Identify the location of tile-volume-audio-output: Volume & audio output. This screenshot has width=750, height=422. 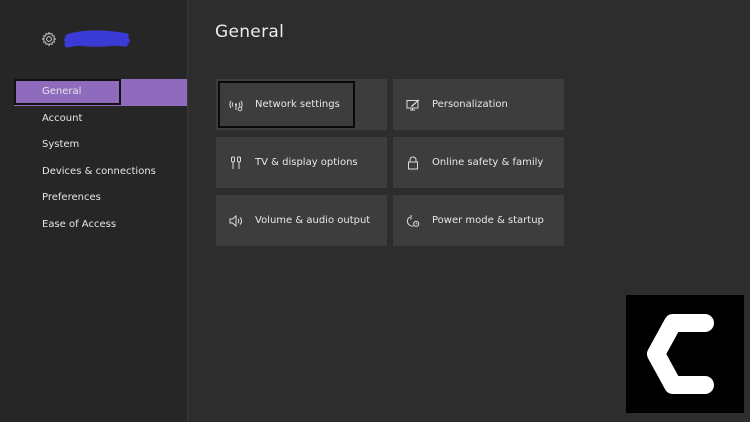
(301, 220).